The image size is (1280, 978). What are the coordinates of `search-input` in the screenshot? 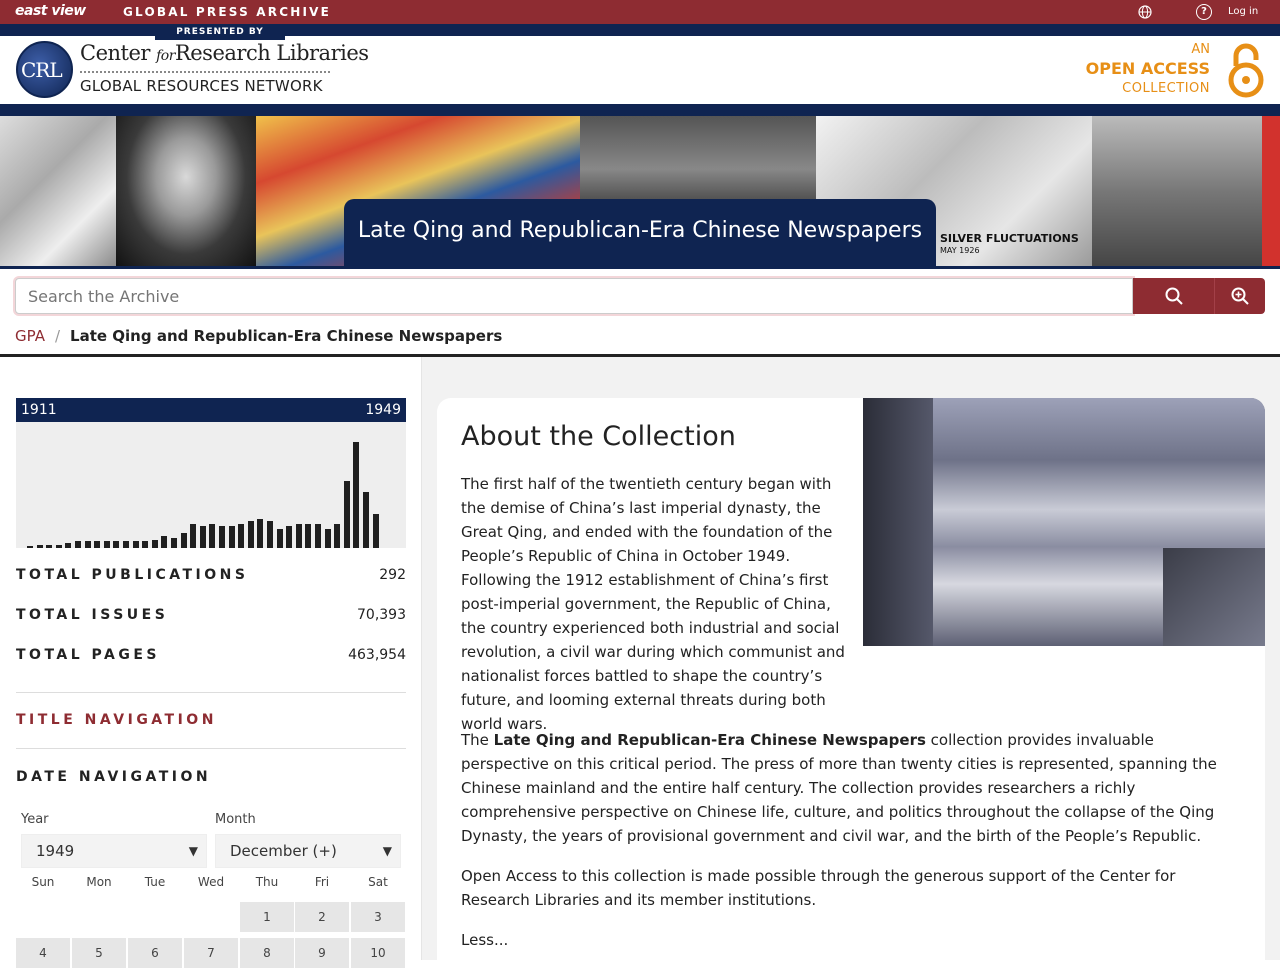 It's located at (574, 296).